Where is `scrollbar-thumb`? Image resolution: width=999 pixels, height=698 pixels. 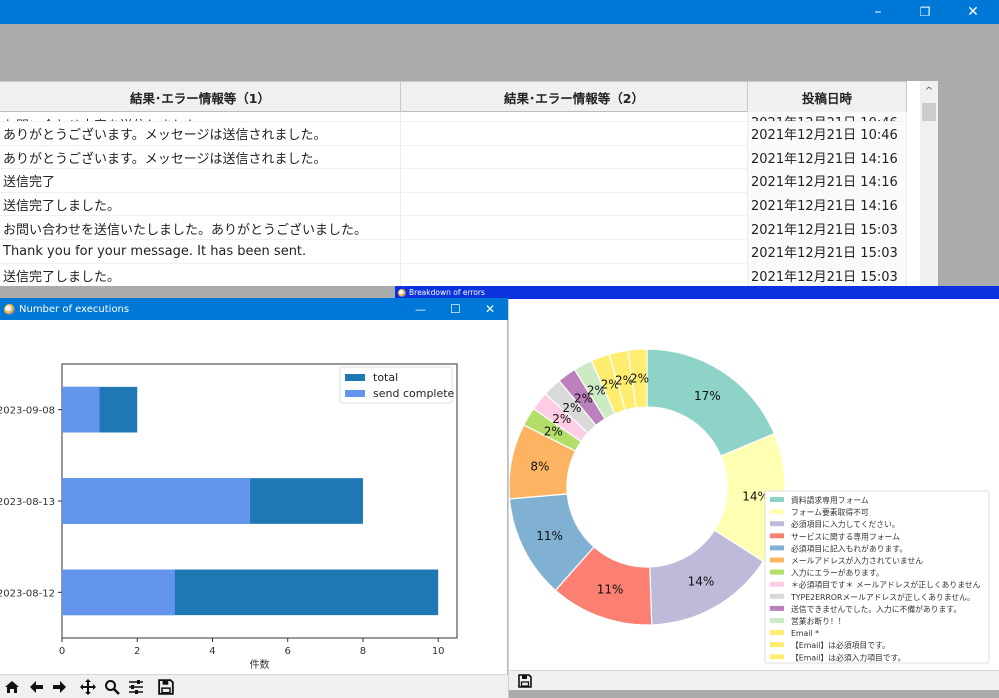
scrollbar-thumb is located at coordinates (929, 112).